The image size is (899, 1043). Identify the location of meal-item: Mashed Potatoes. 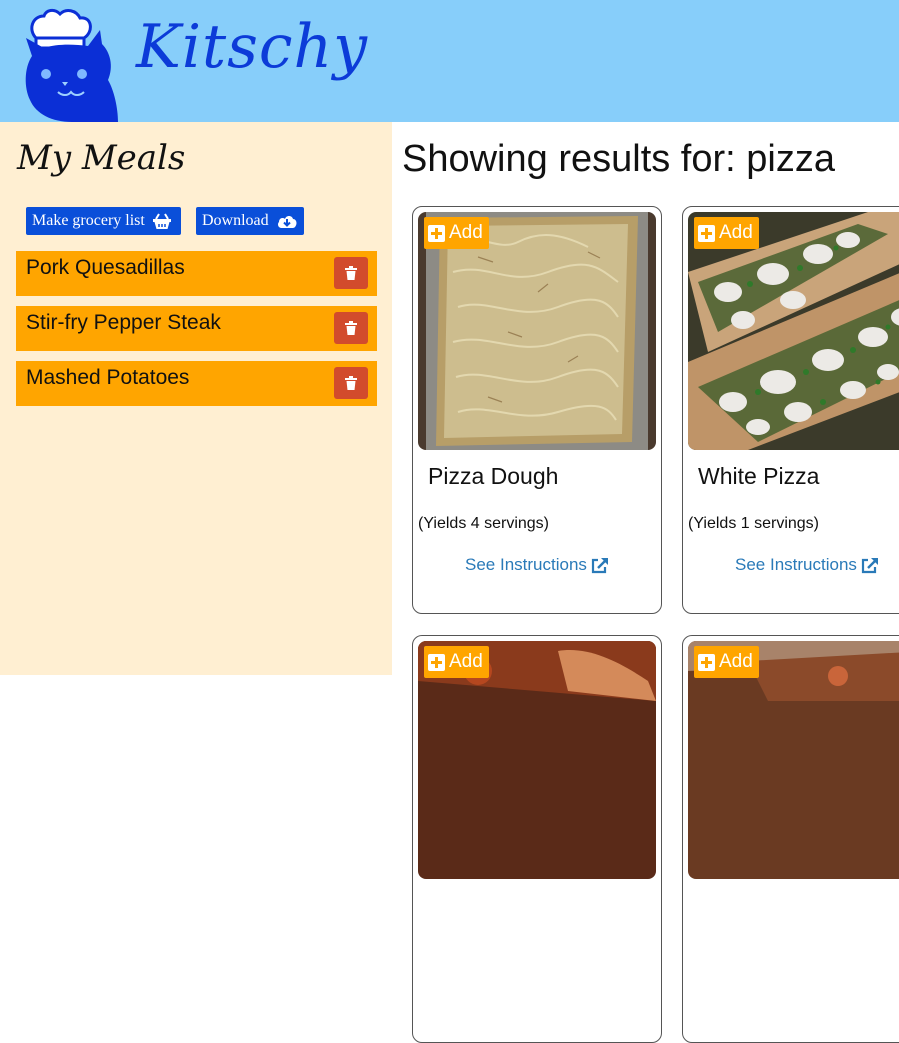
(196, 383).